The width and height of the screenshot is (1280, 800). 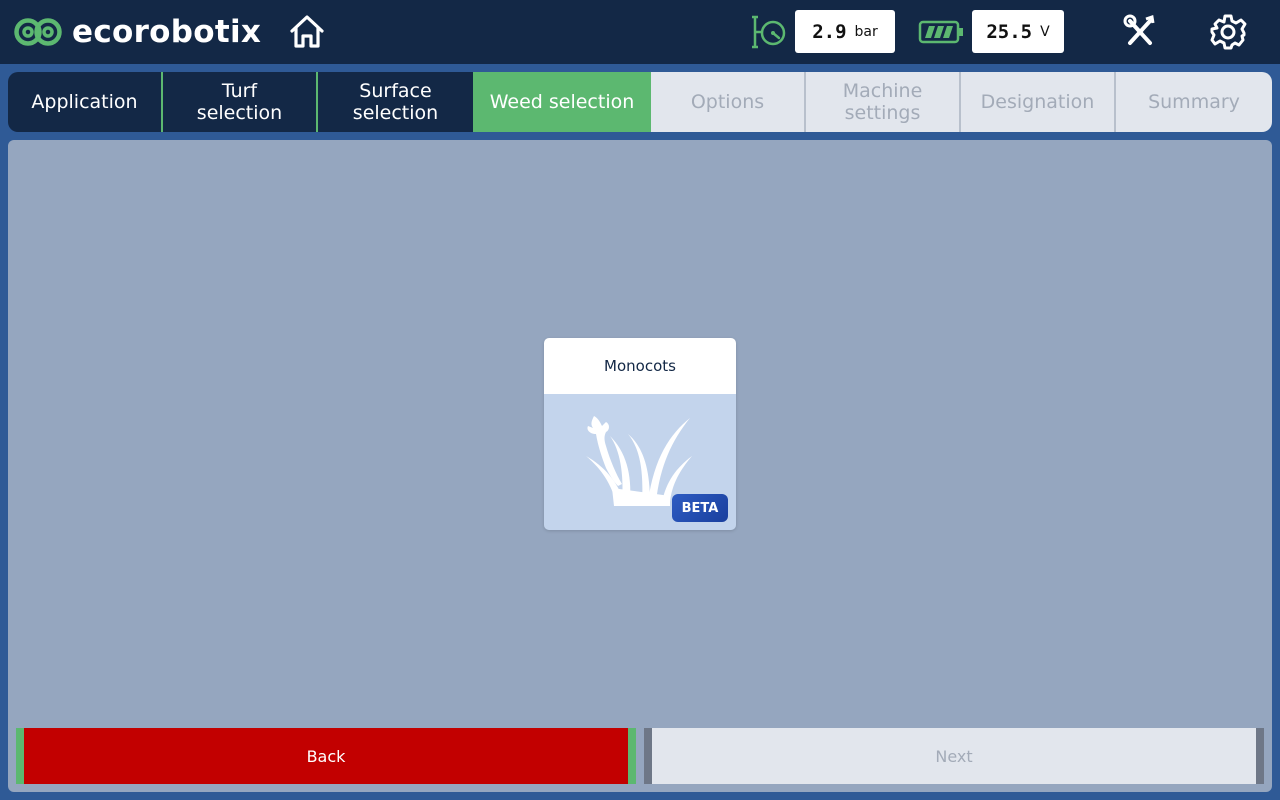 I want to click on tools-icon, so click(x=1139, y=29).